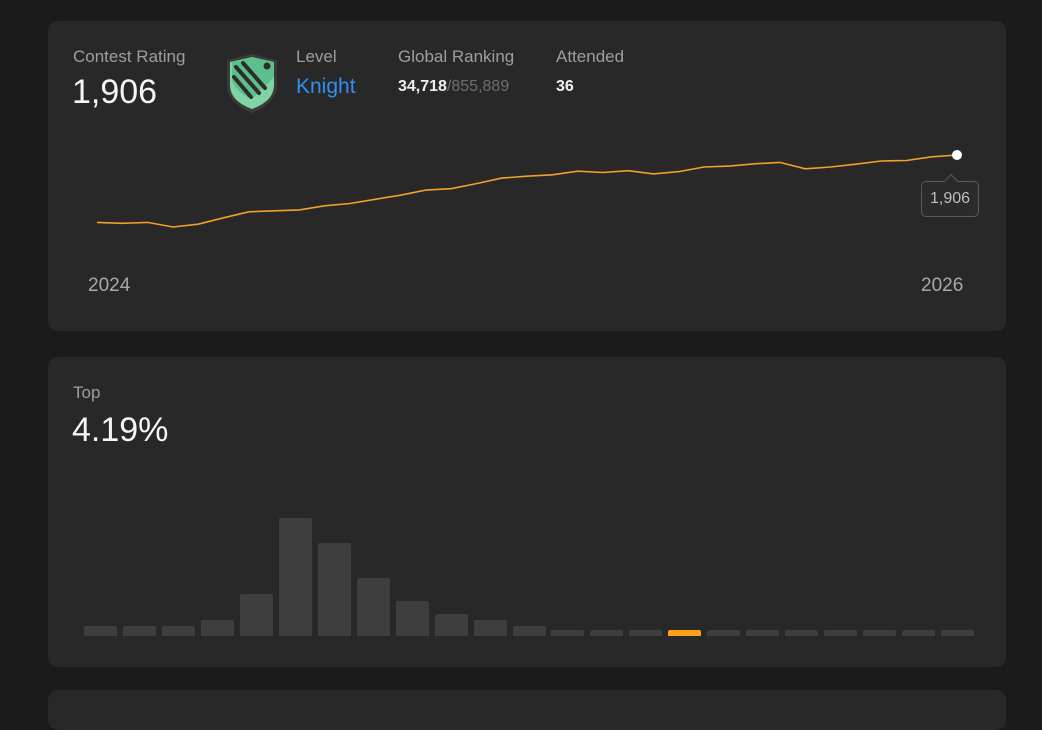  What do you see at coordinates (950, 199) in the screenshot?
I see `rating-tooltip: 1,906` at bounding box center [950, 199].